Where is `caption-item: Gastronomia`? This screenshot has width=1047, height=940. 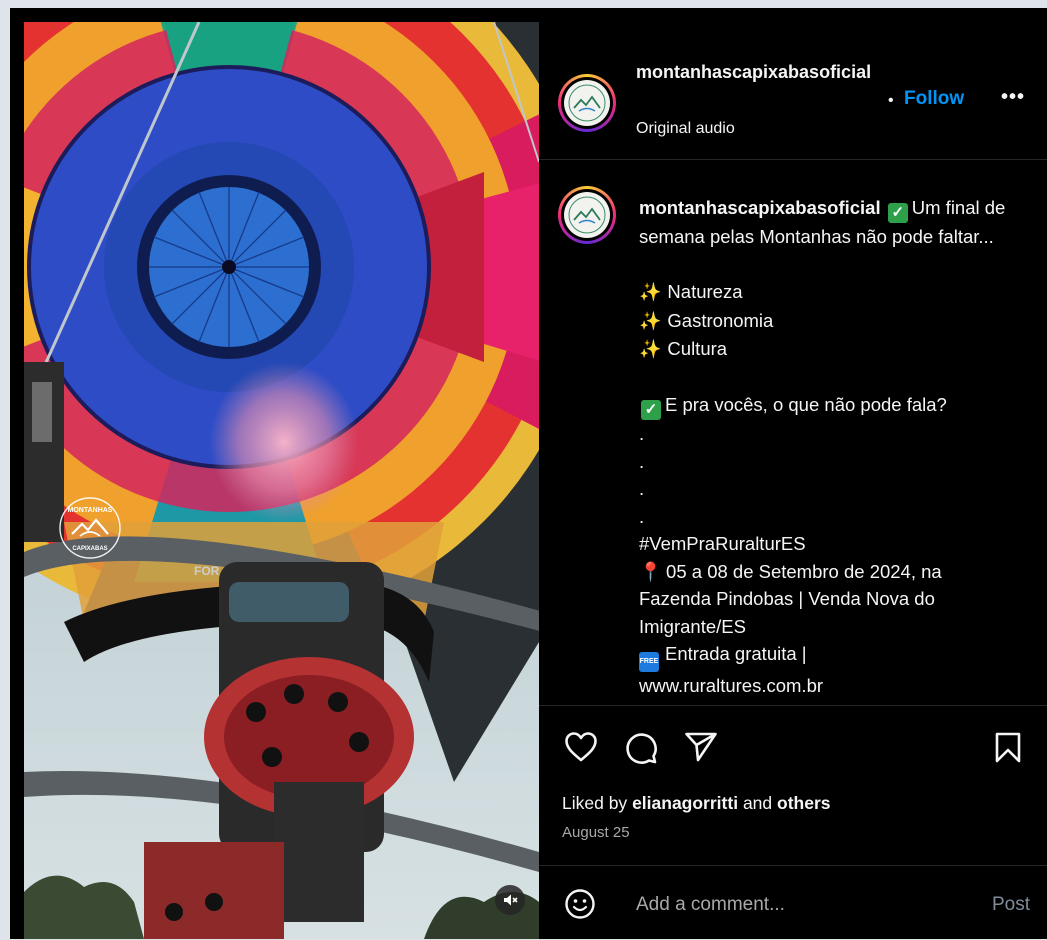
caption-item: Gastronomia is located at coordinates (720, 320).